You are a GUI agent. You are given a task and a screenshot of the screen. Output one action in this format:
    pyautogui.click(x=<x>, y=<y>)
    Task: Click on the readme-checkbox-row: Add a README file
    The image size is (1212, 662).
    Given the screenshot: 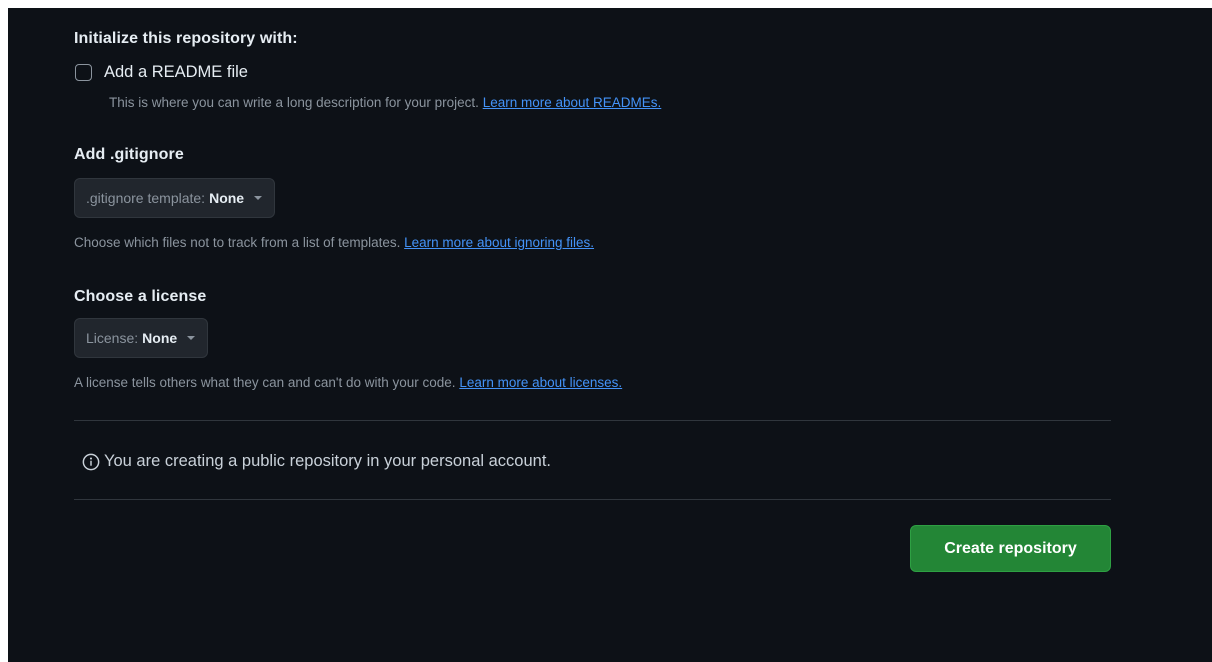 What is the action you would take?
    pyautogui.click(x=161, y=72)
    